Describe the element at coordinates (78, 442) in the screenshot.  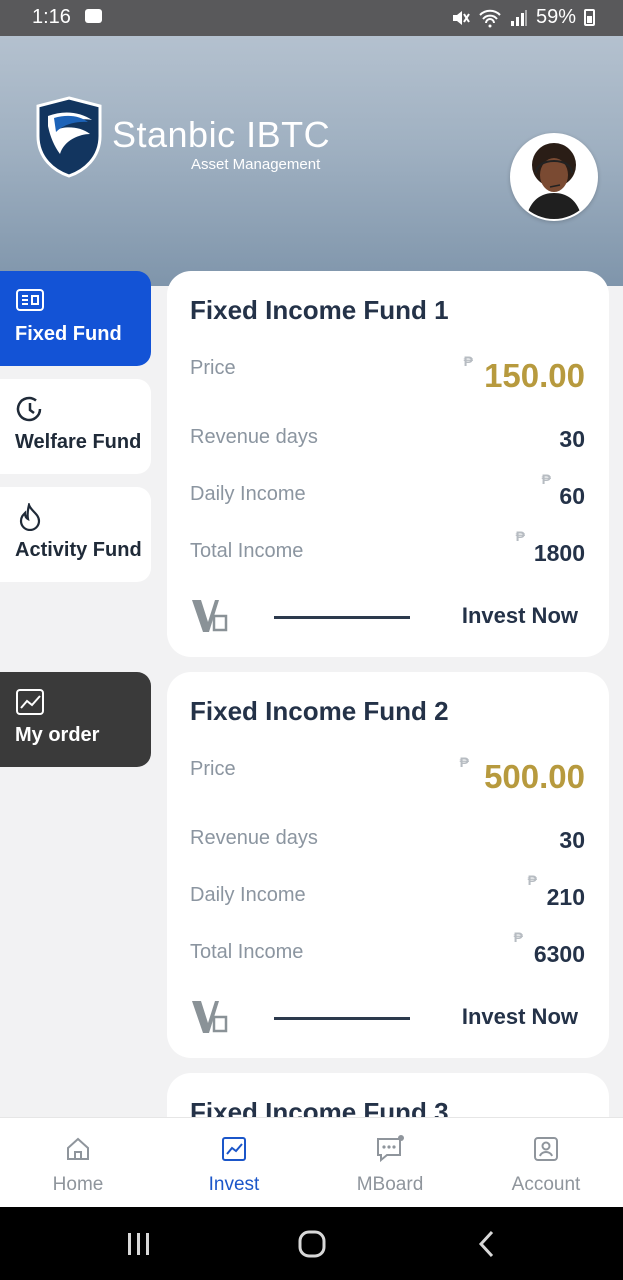
I see `category-label: Welfare Fund` at that location.